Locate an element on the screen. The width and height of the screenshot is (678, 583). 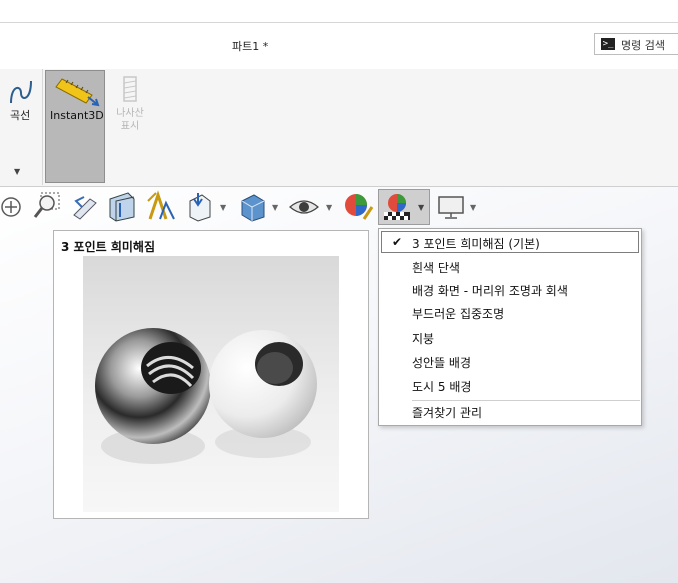
scene-menu-item: 도시 5 배경 is located at coordinates (441, 386).